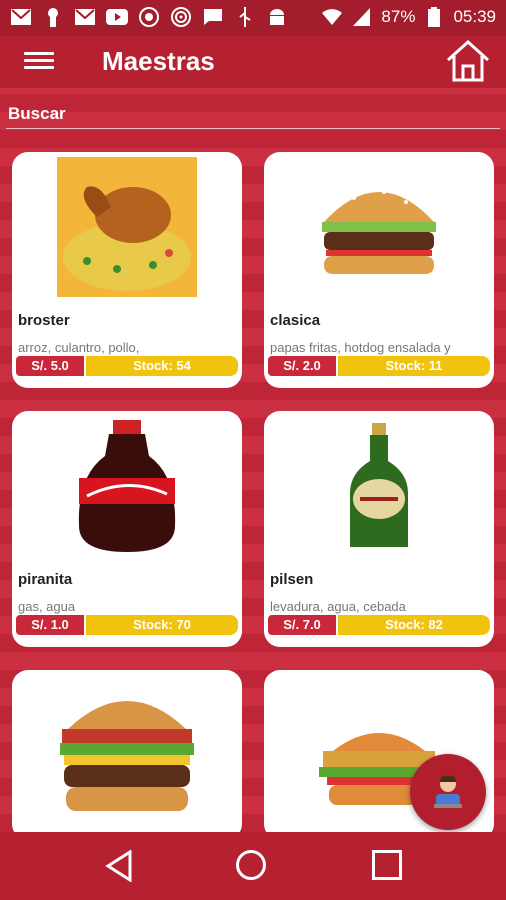  What do you see at coordinates (362, 17) in the screenshot?
I see `signal-icon` at bounding box center [362, 17].